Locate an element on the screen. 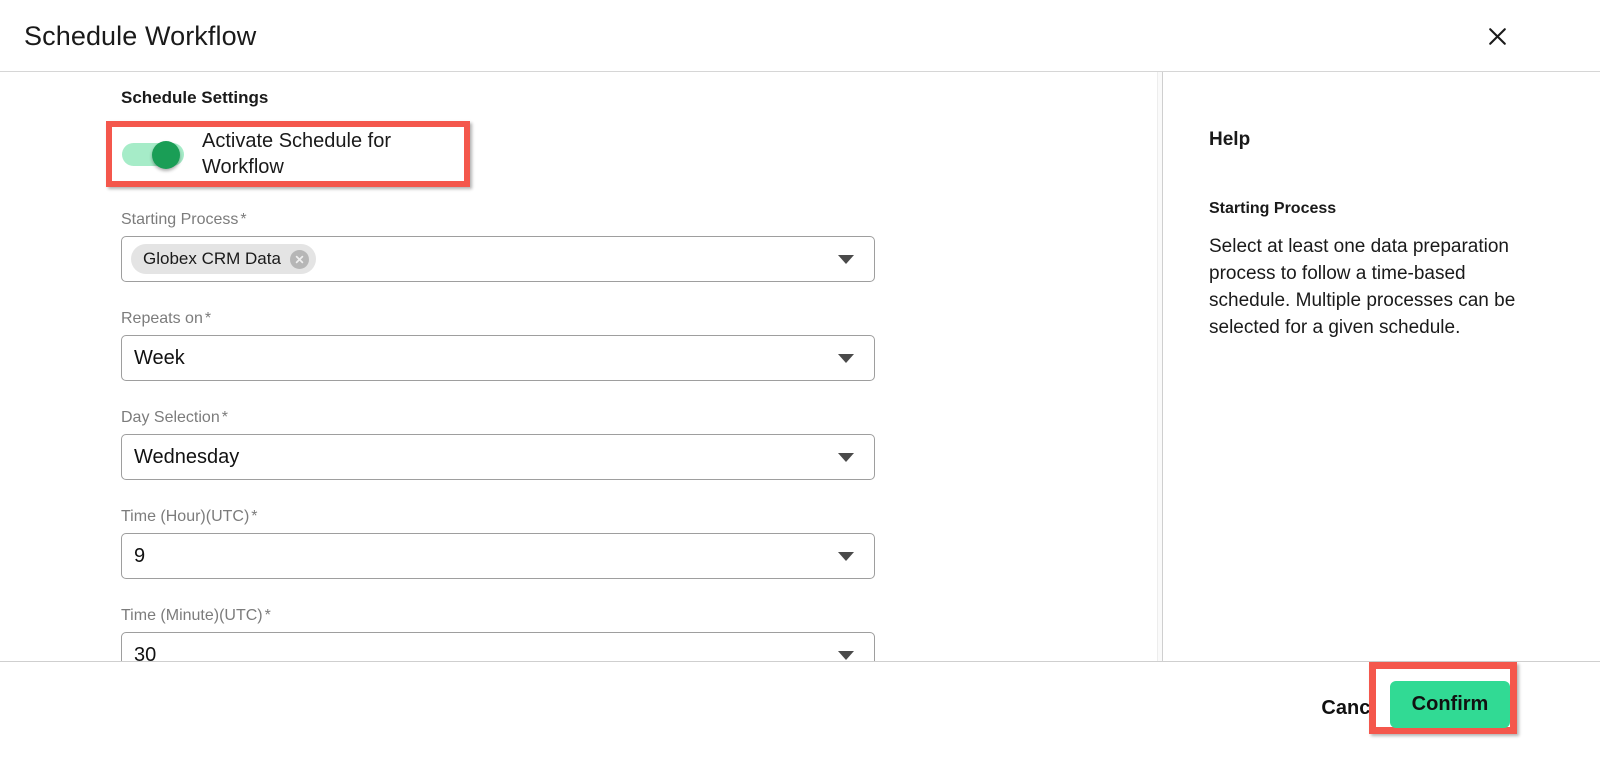 The image size is (1600, 759). starting-process-select: Globex CRM Data is located at coordinates (498, 259).